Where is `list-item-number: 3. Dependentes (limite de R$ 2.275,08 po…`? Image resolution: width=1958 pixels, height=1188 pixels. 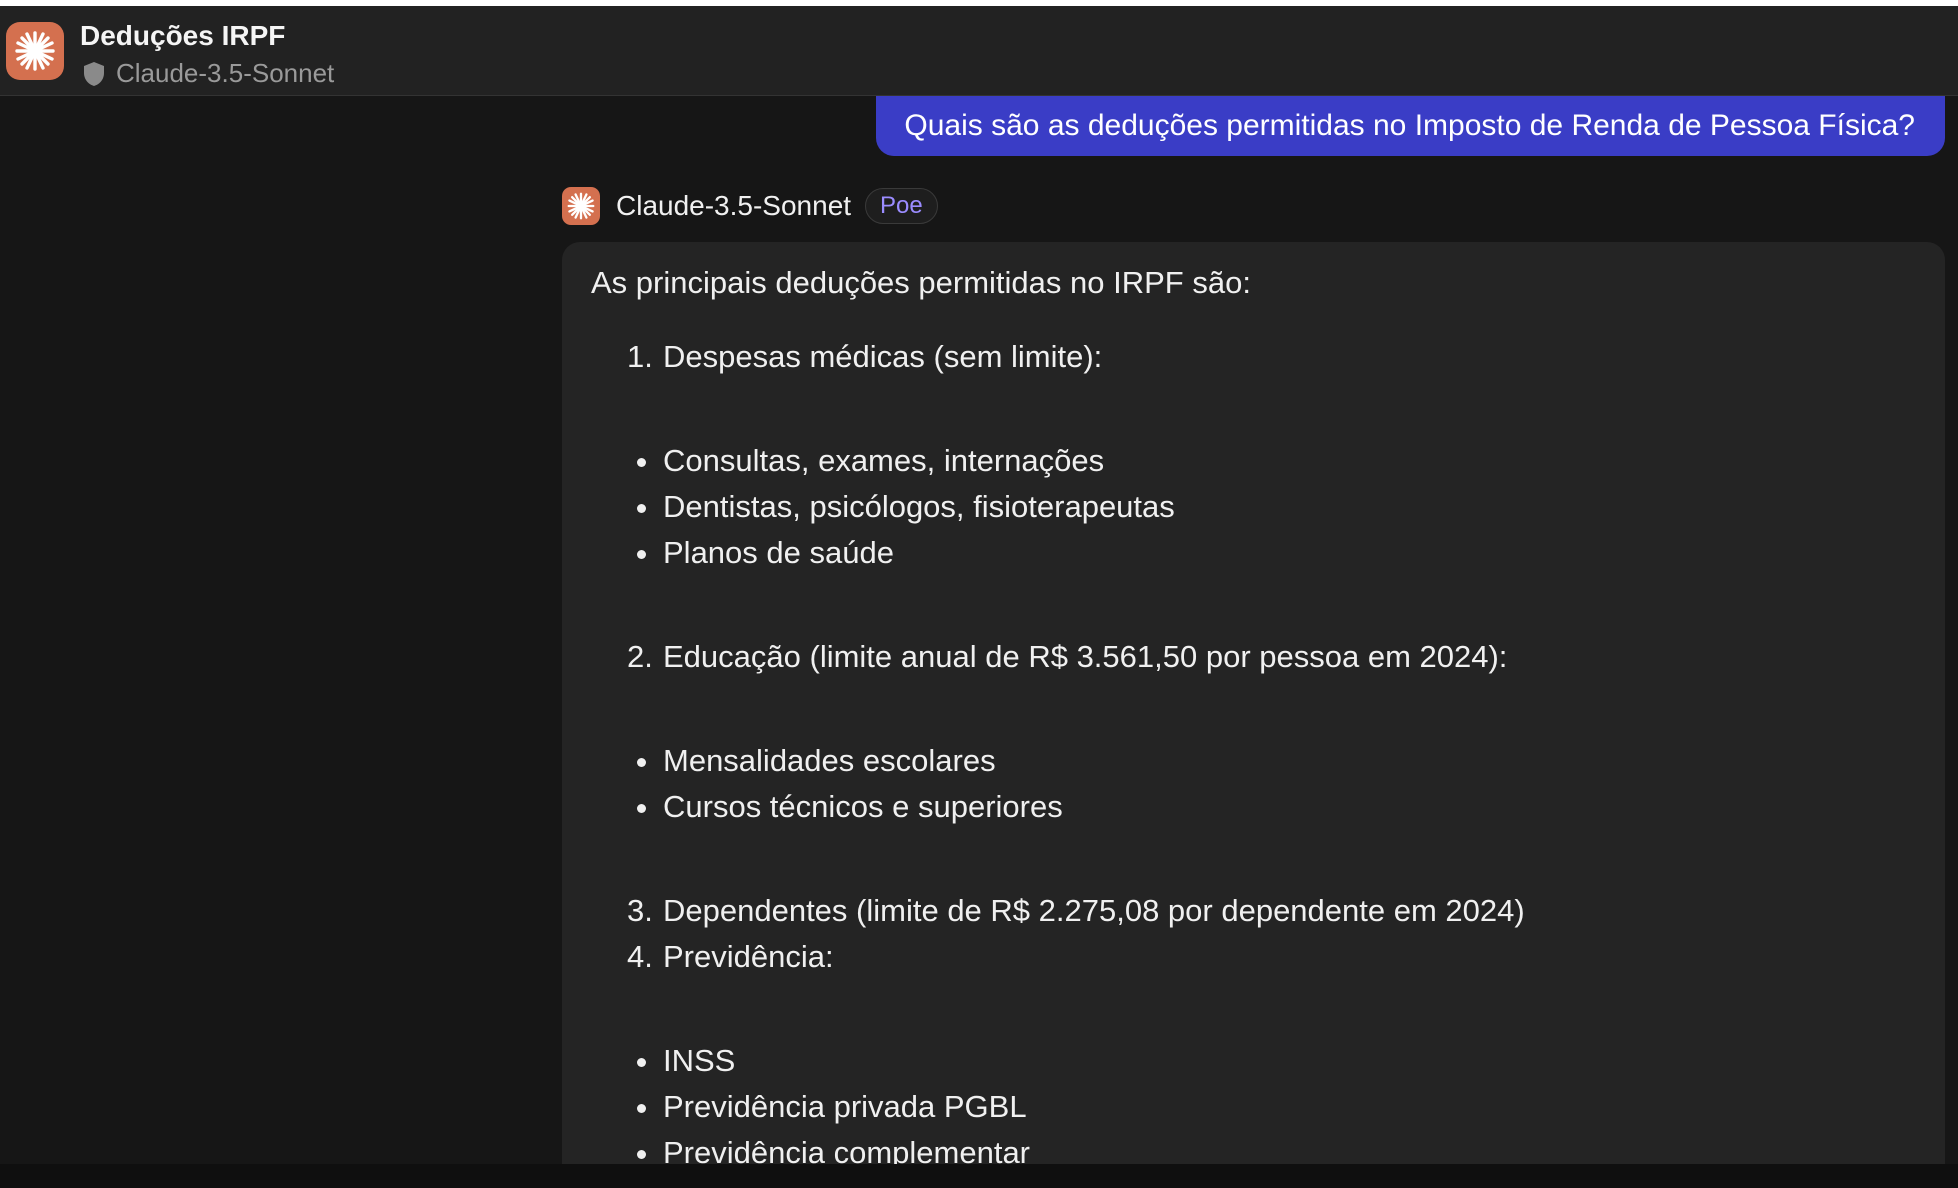
list-item-number: 3. Dependentes (limite de R$ 2.275,08 po… is located at coordinates (1272, 911).